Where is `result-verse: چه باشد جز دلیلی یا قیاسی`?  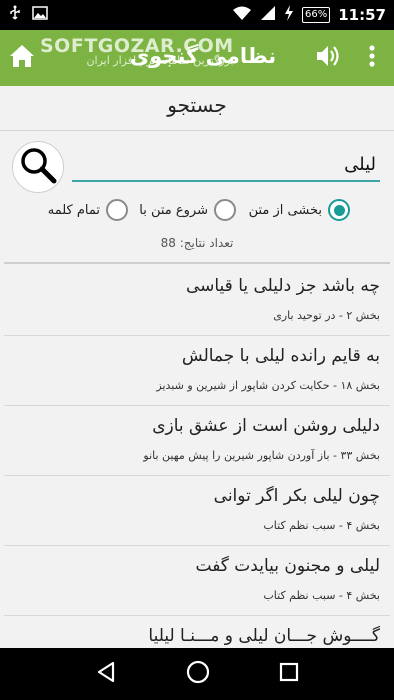 result-verse: چه باشد جز دلیلی یا قیاسی is located at coordinates (282, 286).